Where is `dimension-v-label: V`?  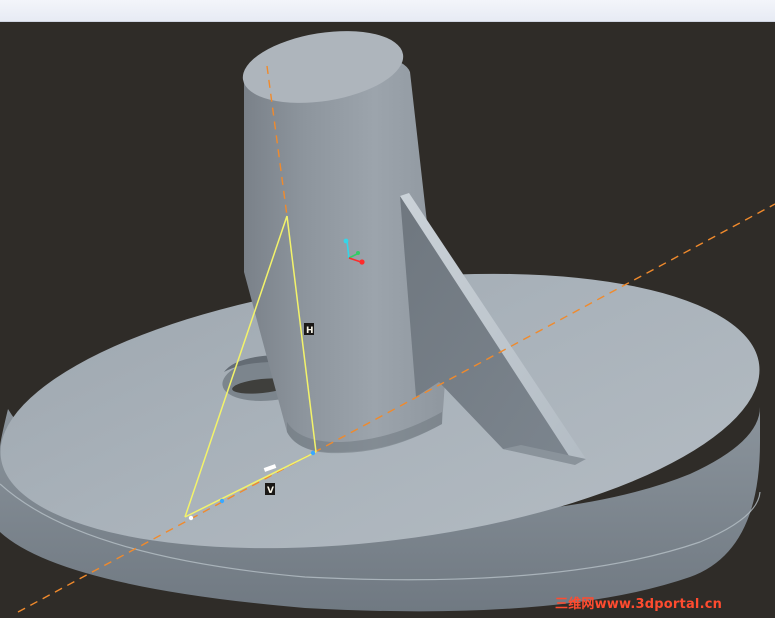
dimension-v-label: V is located at coordinates (270, 491).